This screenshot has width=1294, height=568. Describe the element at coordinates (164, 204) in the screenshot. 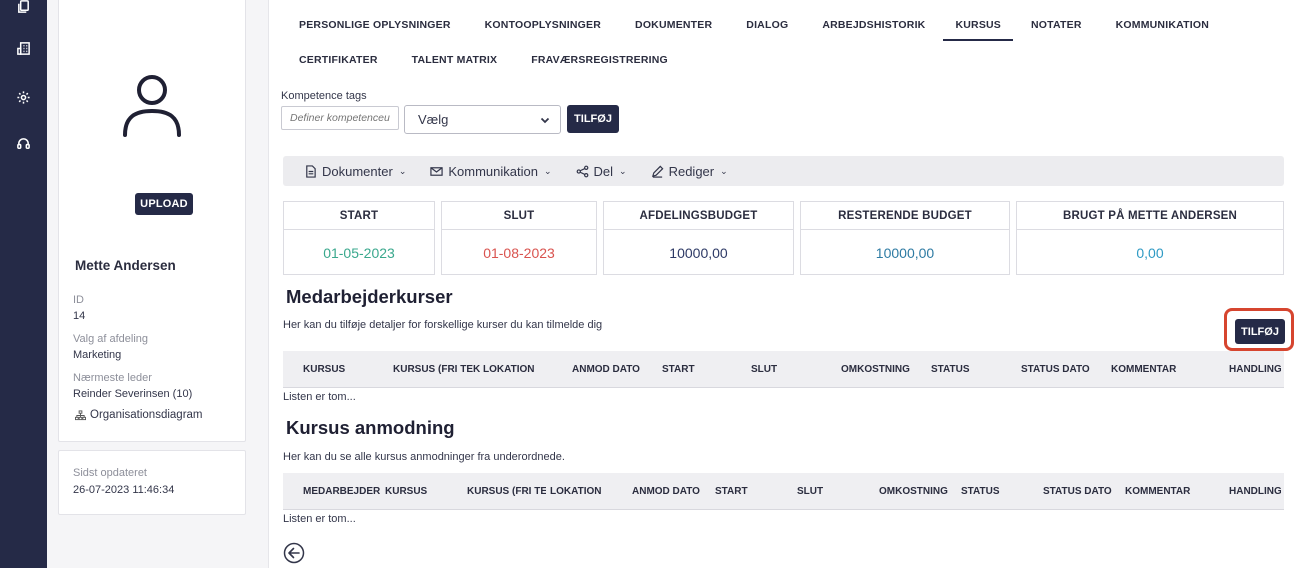

I see `upload-button: UPLOAD` at that location.